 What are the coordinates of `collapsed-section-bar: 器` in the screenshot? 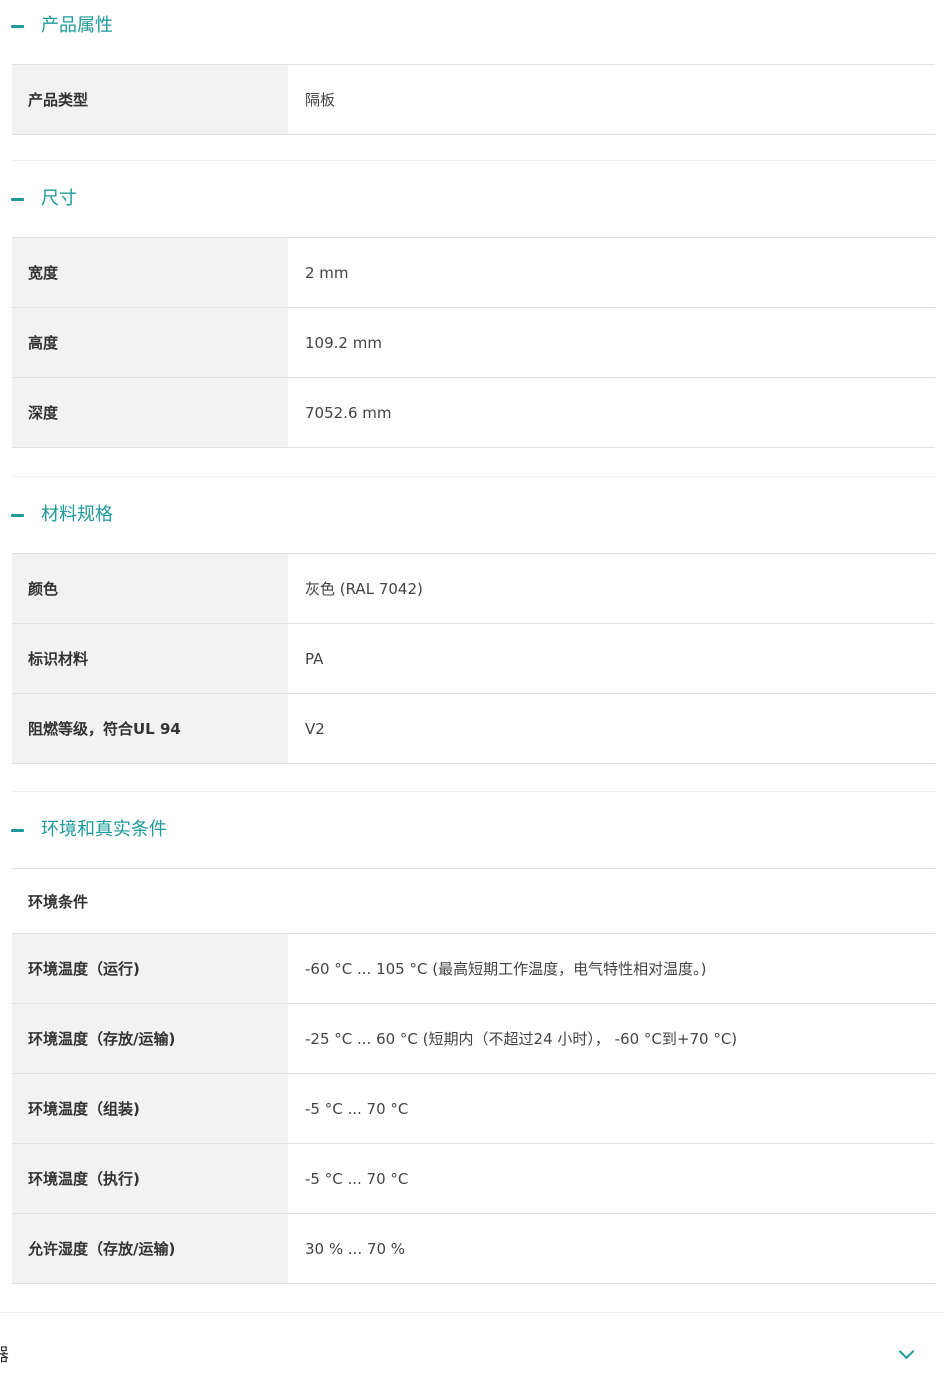 It's located at (472, 1351).